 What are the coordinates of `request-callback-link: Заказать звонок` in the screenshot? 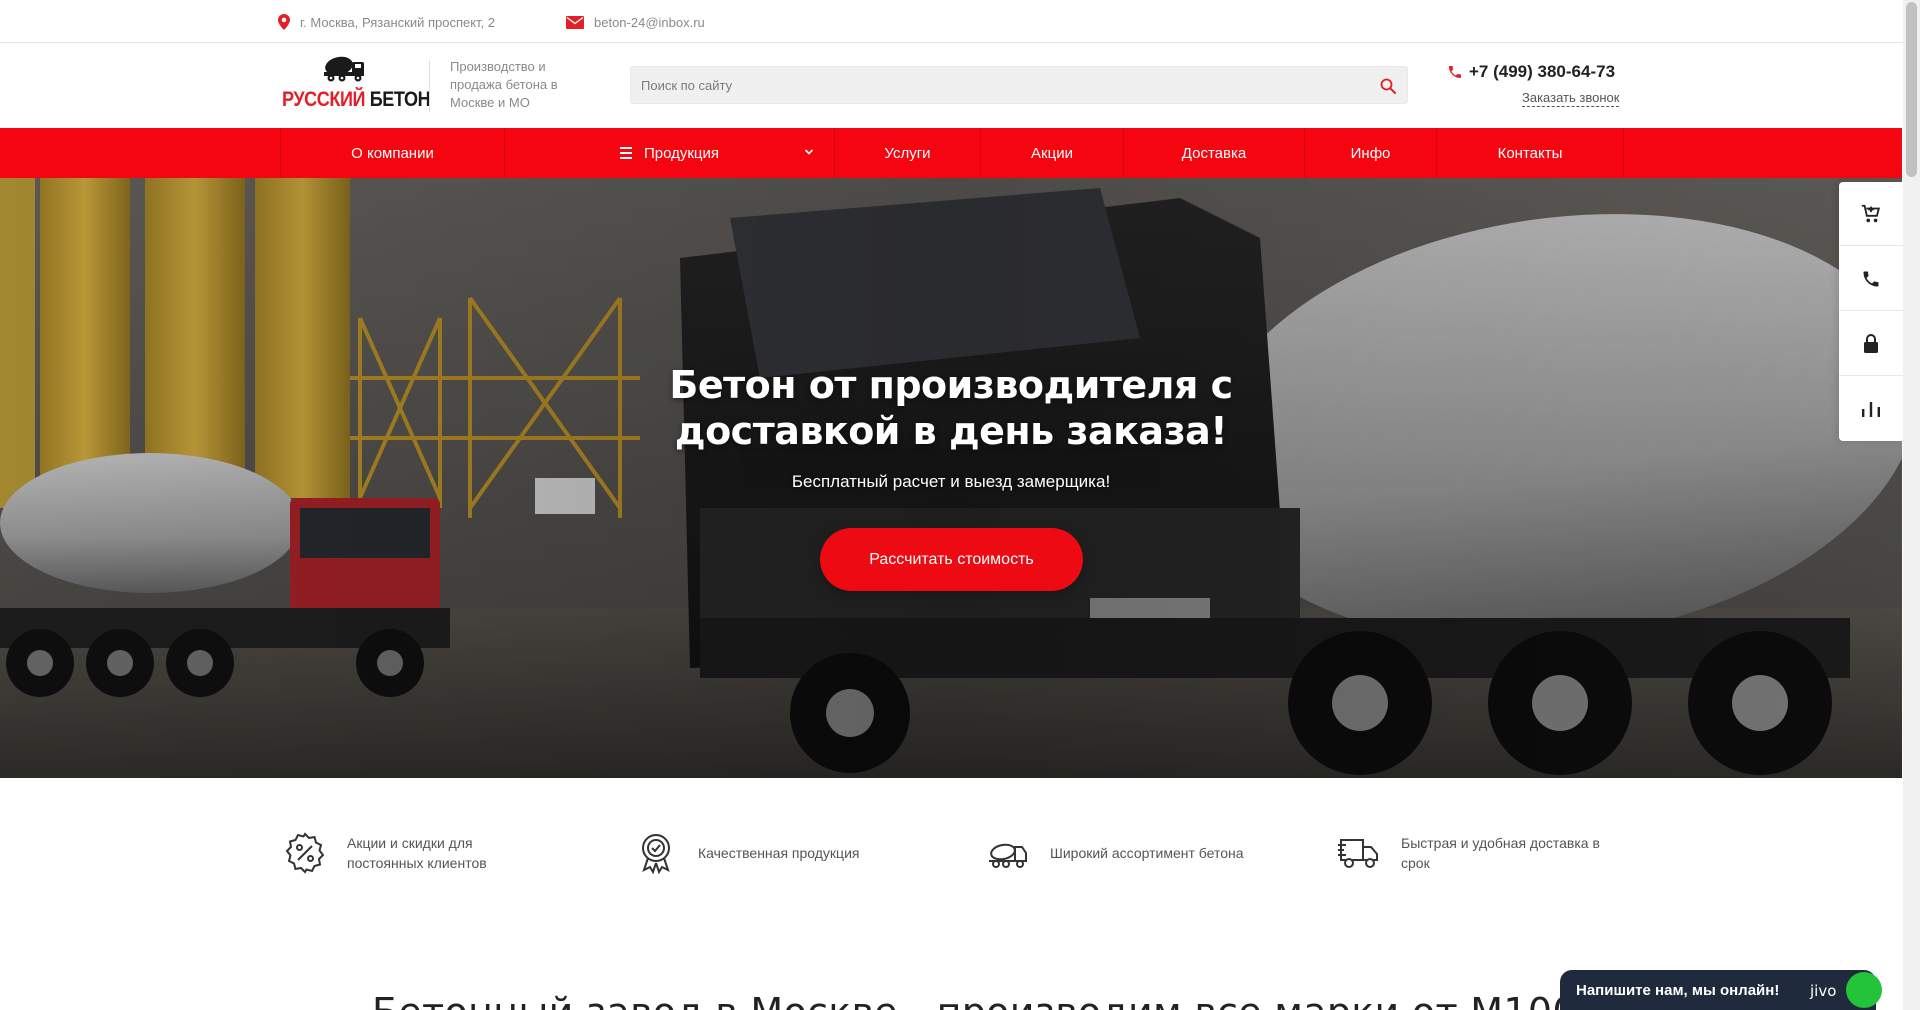 It's located at (1571, 98).